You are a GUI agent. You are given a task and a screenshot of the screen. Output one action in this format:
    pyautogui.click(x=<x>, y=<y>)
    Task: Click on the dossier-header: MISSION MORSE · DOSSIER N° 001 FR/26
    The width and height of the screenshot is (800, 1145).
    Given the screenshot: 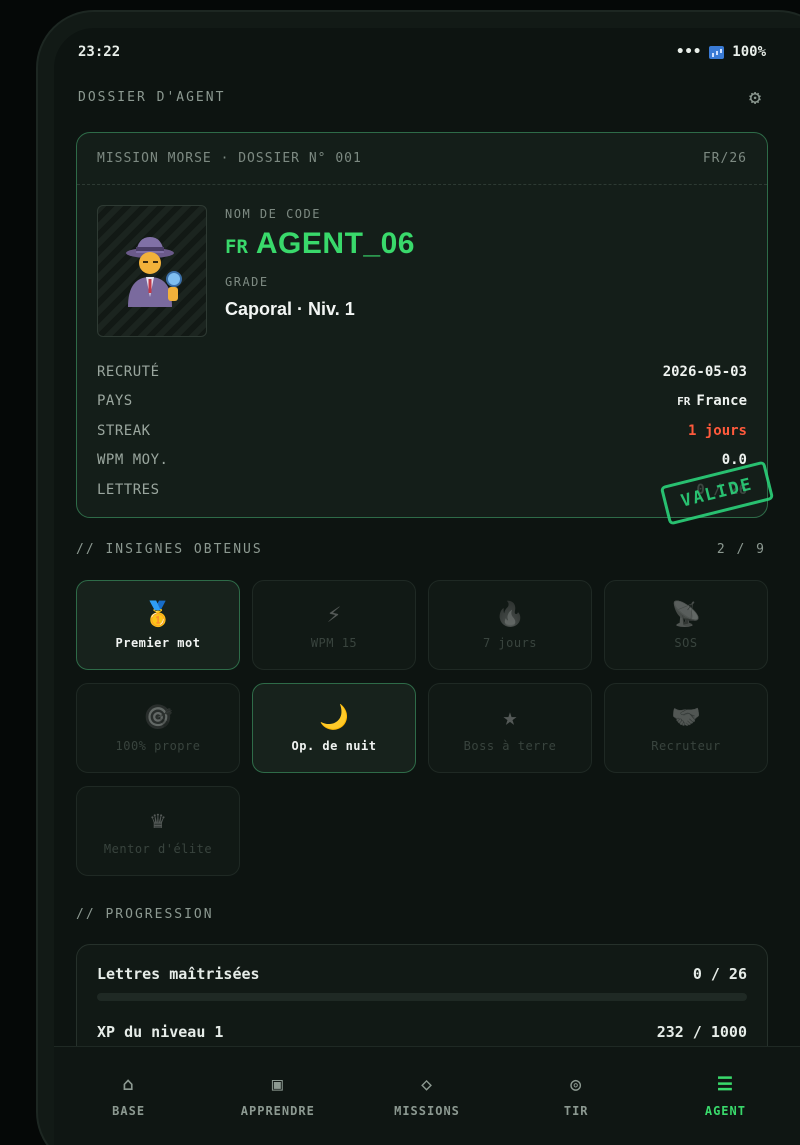 What is the action you would take?
    pyautogui.click(x=422, y=159)
    